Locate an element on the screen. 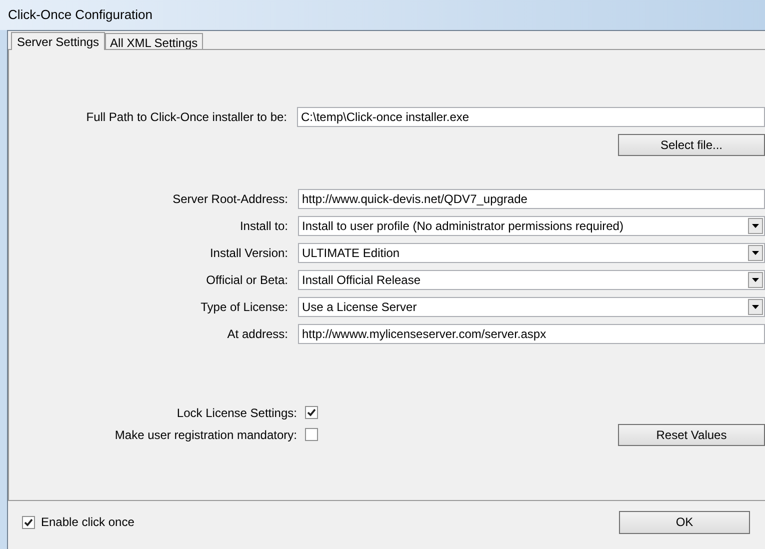 This screenshot has height=549, width=765. path-field: C:\temp\Click-once installer.exe is located at coordinates (531, 117).